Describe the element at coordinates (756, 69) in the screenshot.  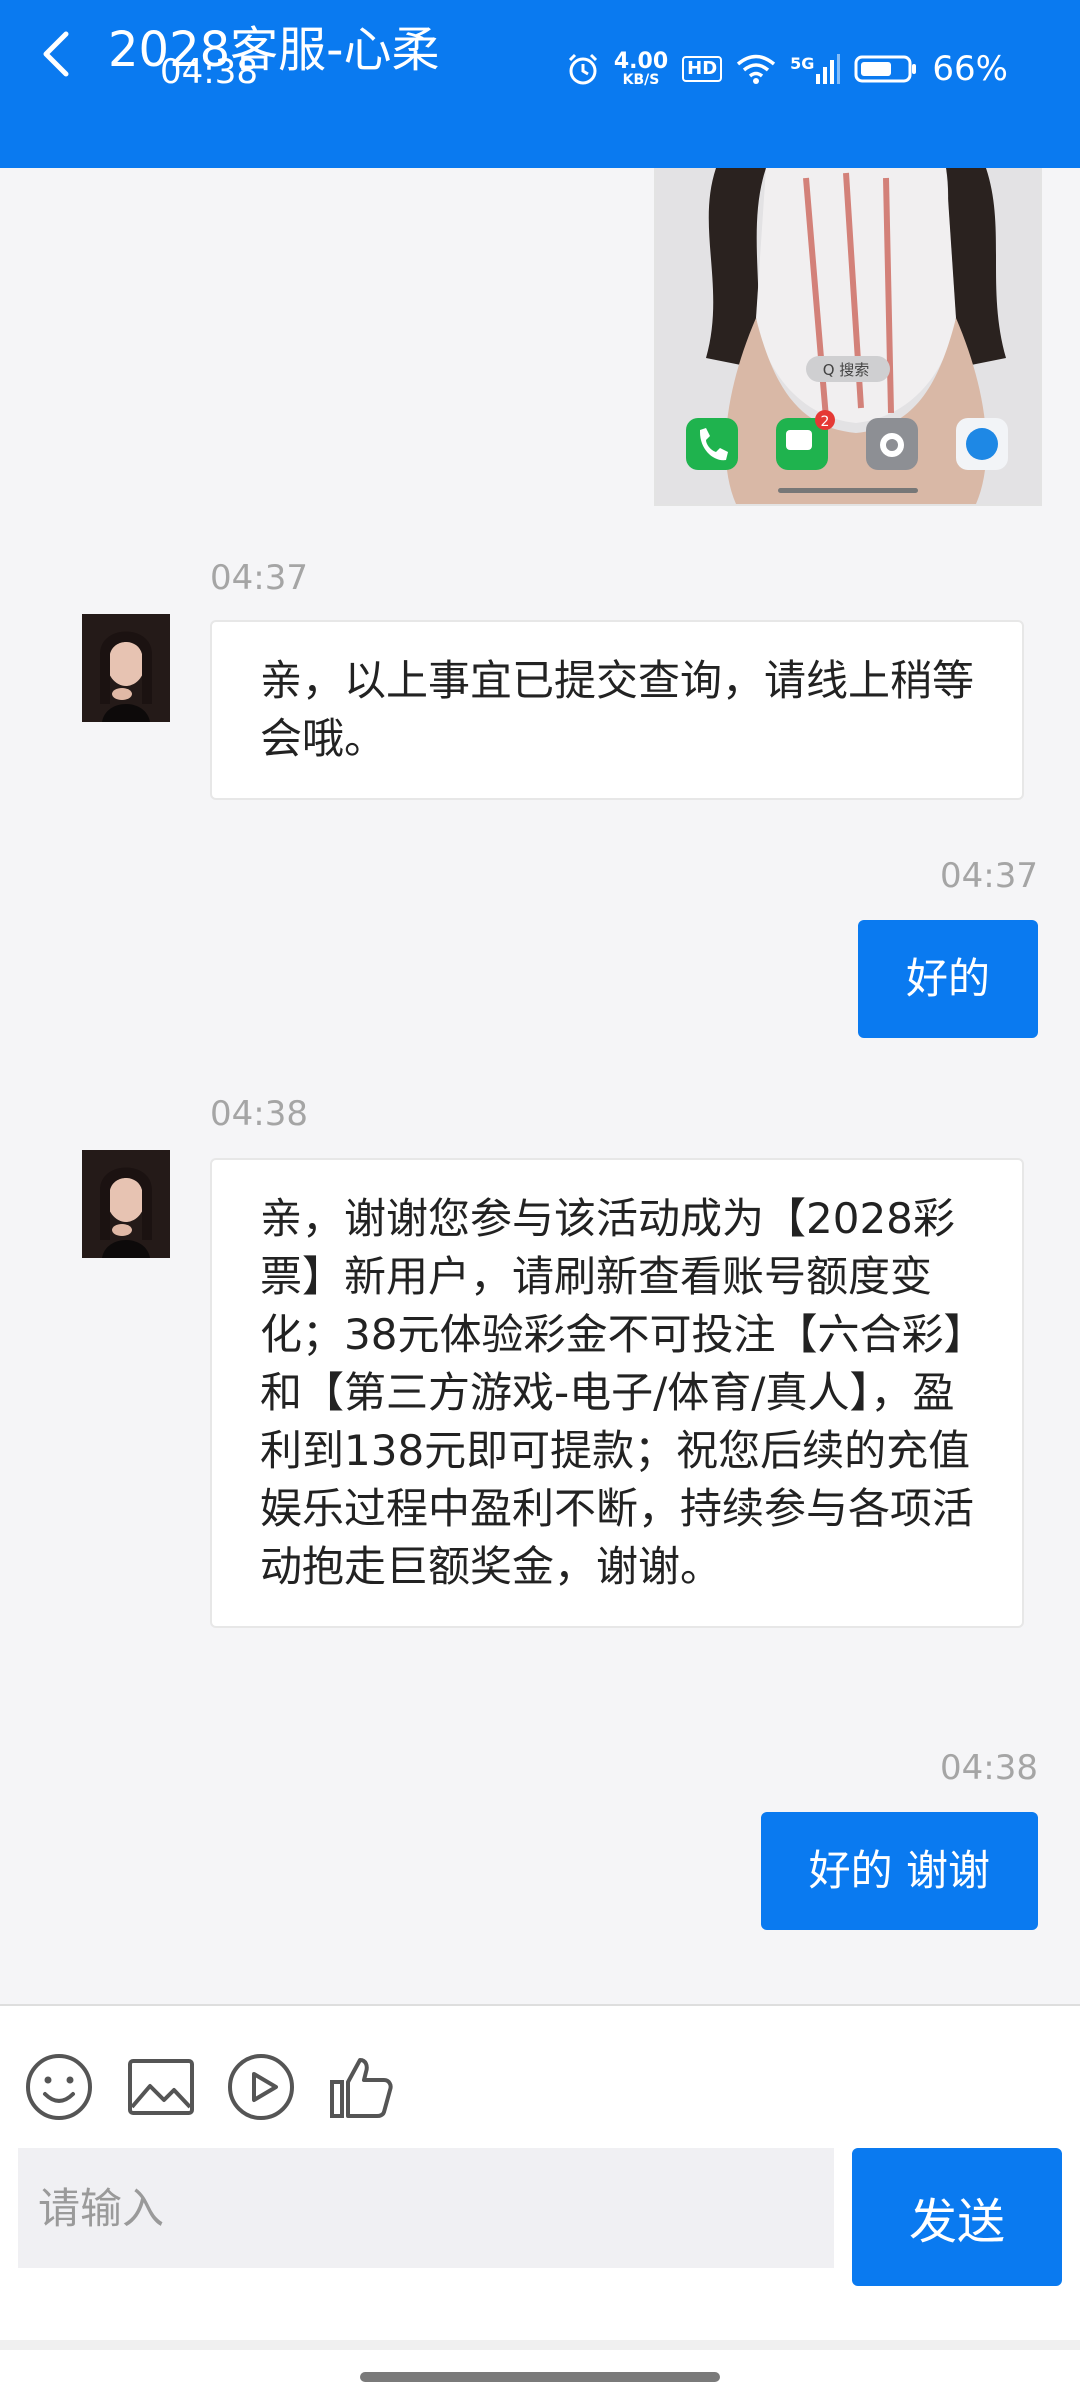
I see `wifi-icon` at that location.